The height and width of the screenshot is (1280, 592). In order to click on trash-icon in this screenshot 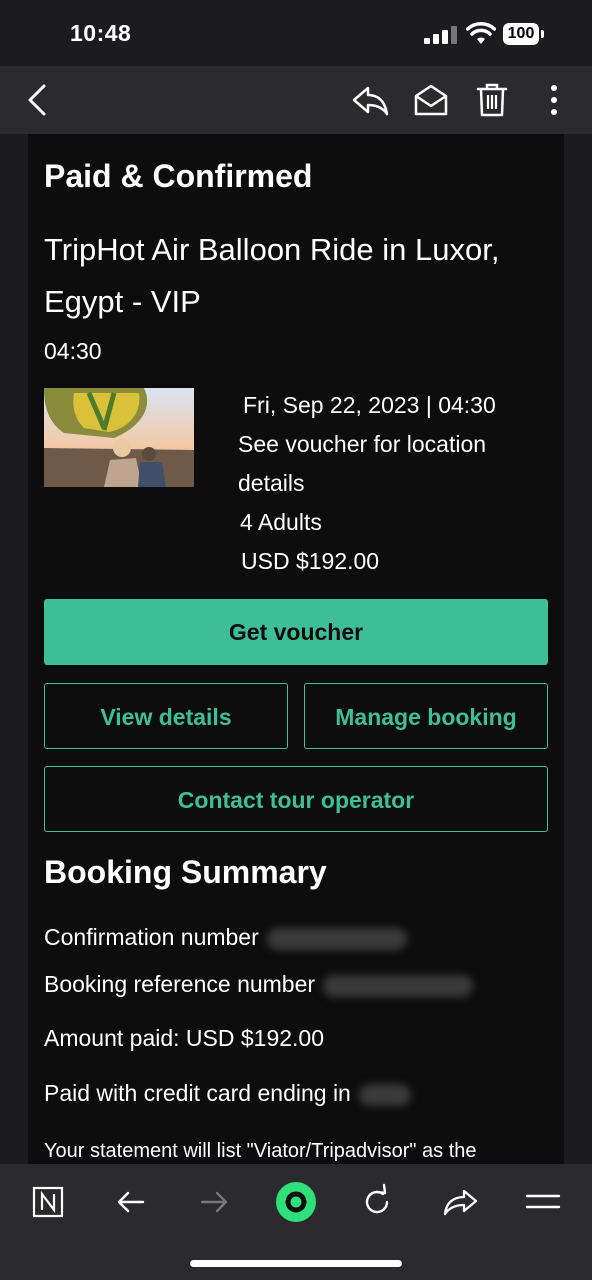, I will do `click(492, 100)`.